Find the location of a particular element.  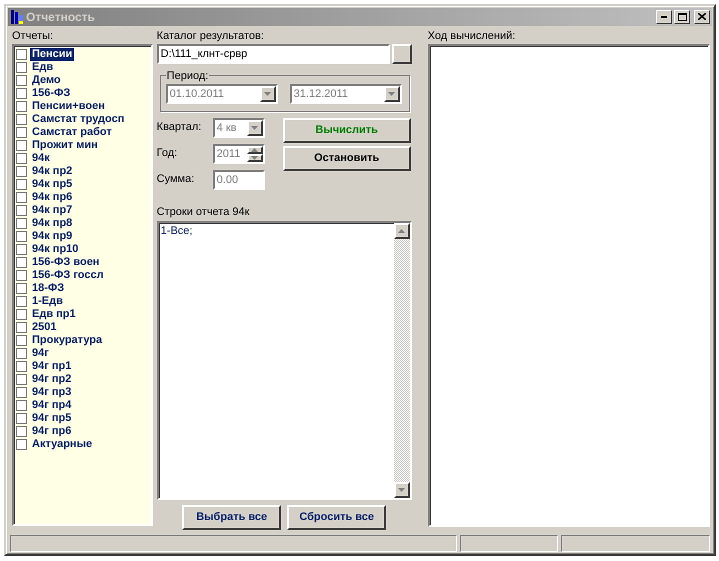

report-item: 94г пр6 is located at coordinates (52, 431).